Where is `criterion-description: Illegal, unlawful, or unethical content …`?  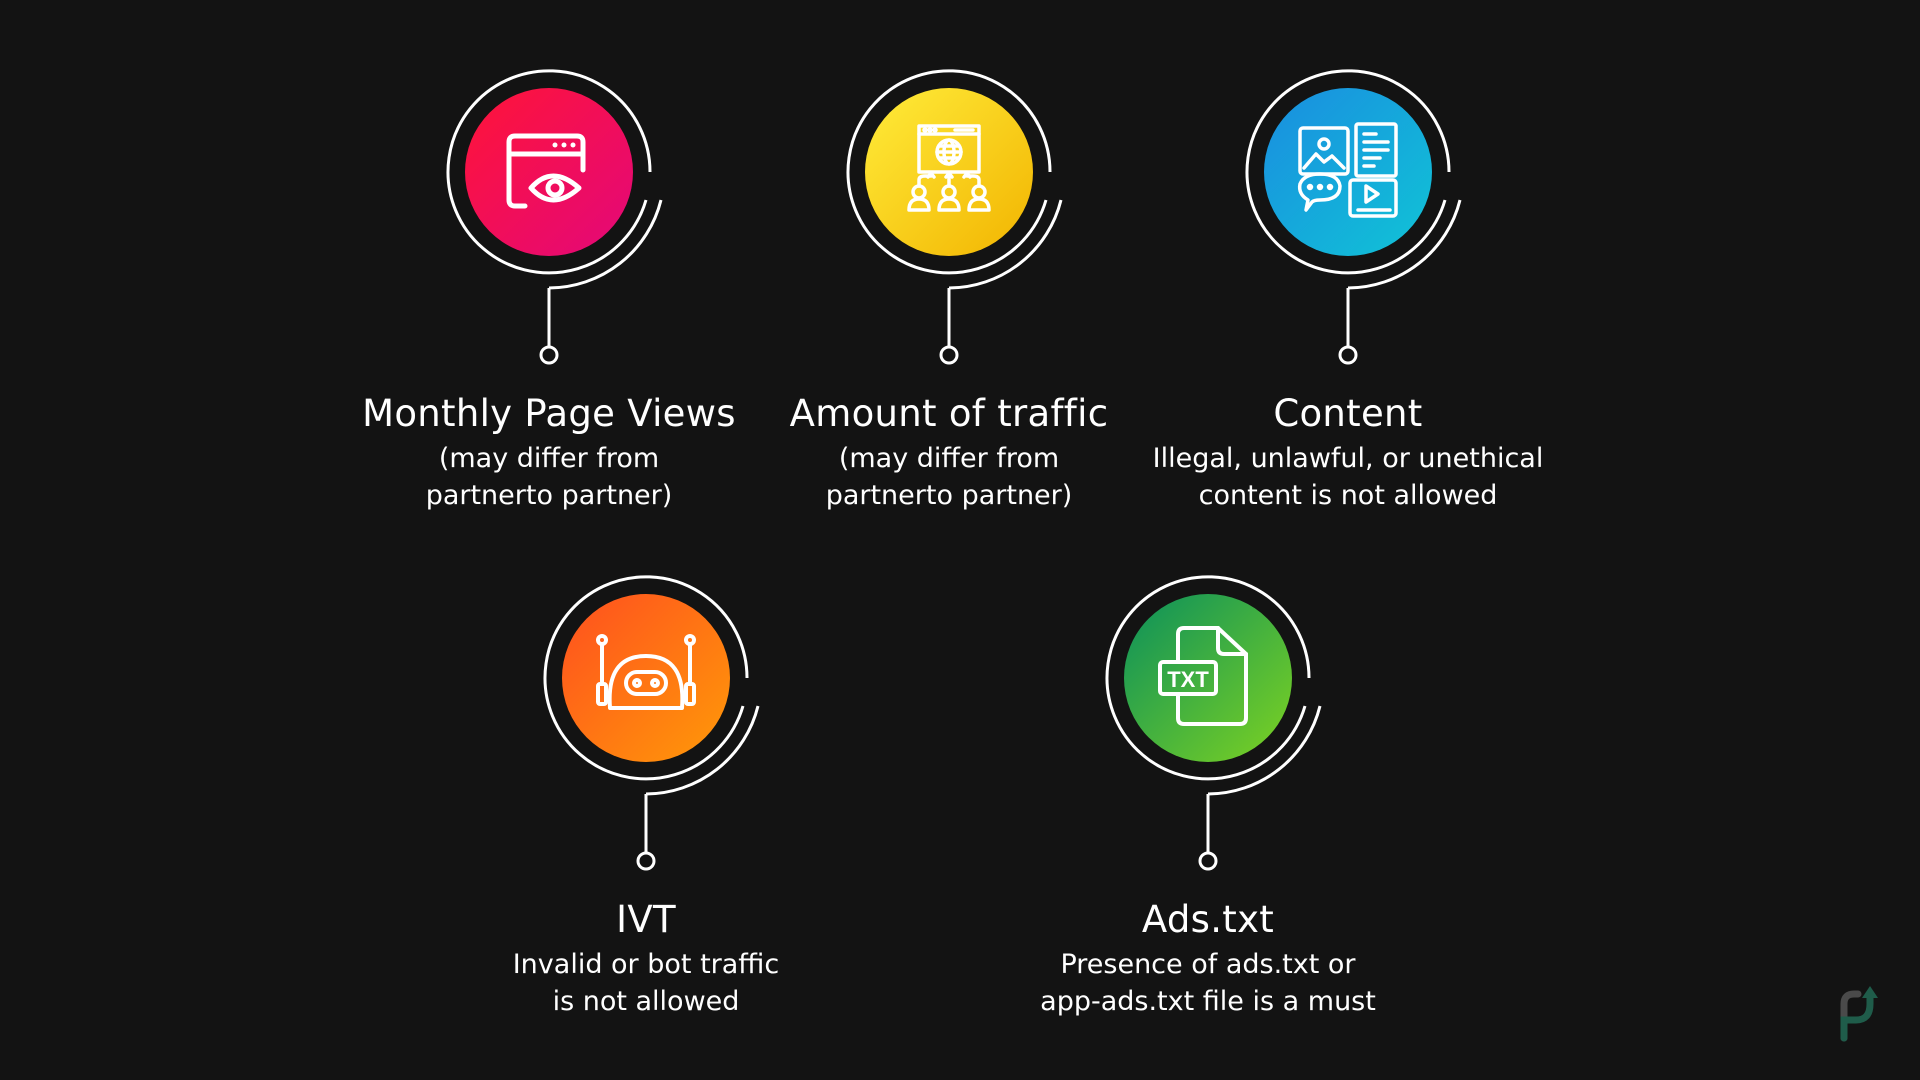
criterion-description: Illegal, unlawful, or unethical content … is located at coordinates (1348, 477).